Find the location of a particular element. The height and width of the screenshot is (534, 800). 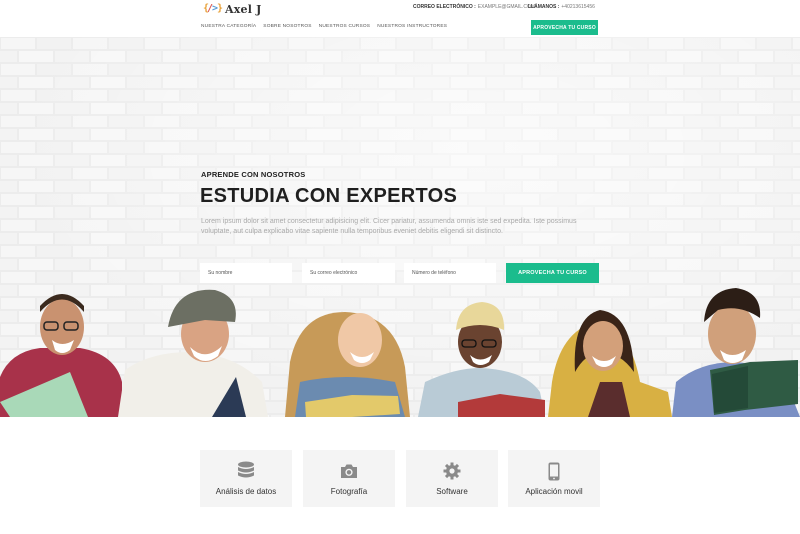

feature-label: Análisis de datos is located at coordinates (246, 491).